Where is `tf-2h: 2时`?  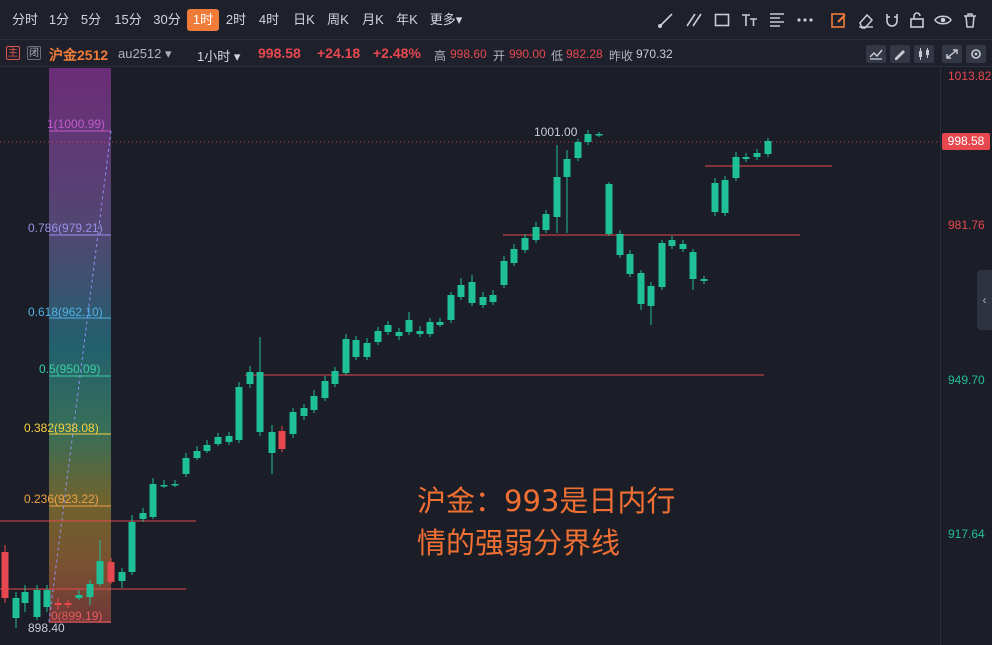 tf-2h: 2时 is located at coordinates (236, 20).